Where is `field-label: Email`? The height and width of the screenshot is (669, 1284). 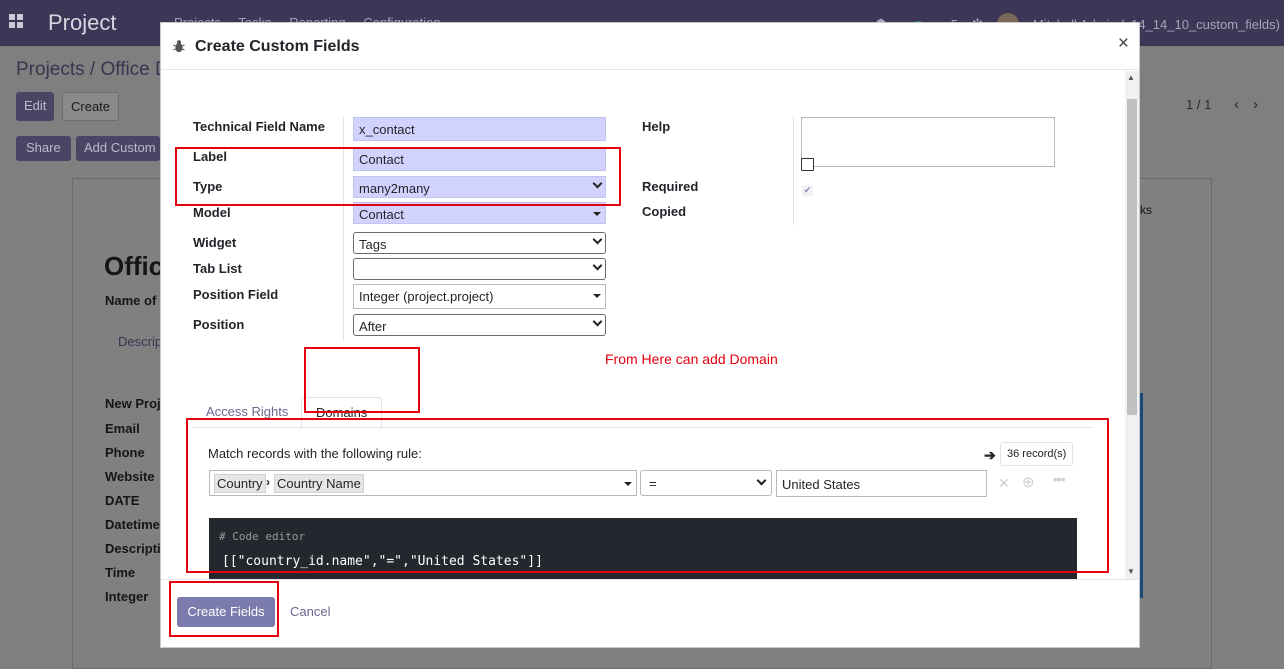 field-label: Email is located at coordinates (122, 428).